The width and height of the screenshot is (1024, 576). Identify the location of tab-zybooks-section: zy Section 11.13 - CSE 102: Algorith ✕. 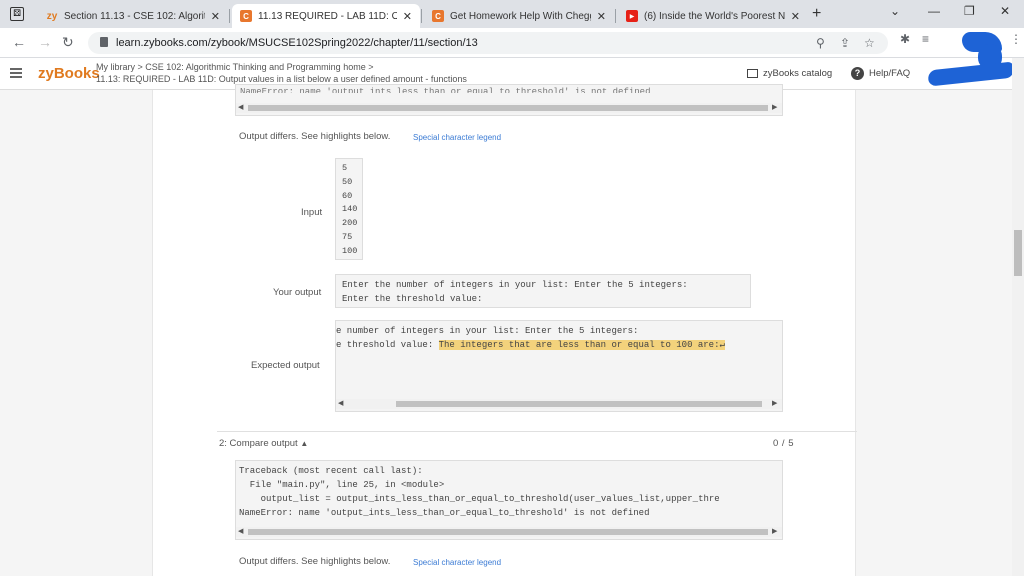
(133, 16).